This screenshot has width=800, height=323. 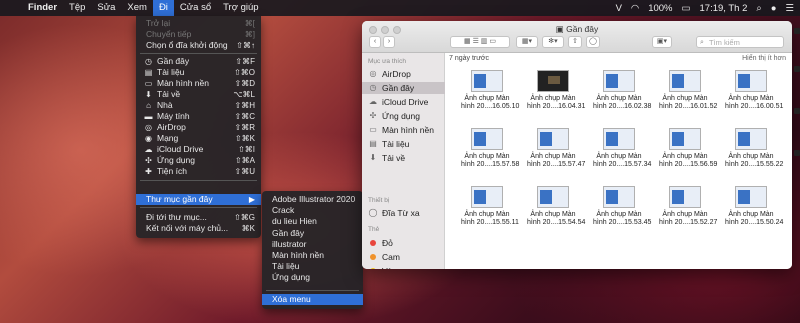 What do you see at coordinates (389, 42) in the screenshot?
I see `forward-button: ›` at bounding box center [389, 42].